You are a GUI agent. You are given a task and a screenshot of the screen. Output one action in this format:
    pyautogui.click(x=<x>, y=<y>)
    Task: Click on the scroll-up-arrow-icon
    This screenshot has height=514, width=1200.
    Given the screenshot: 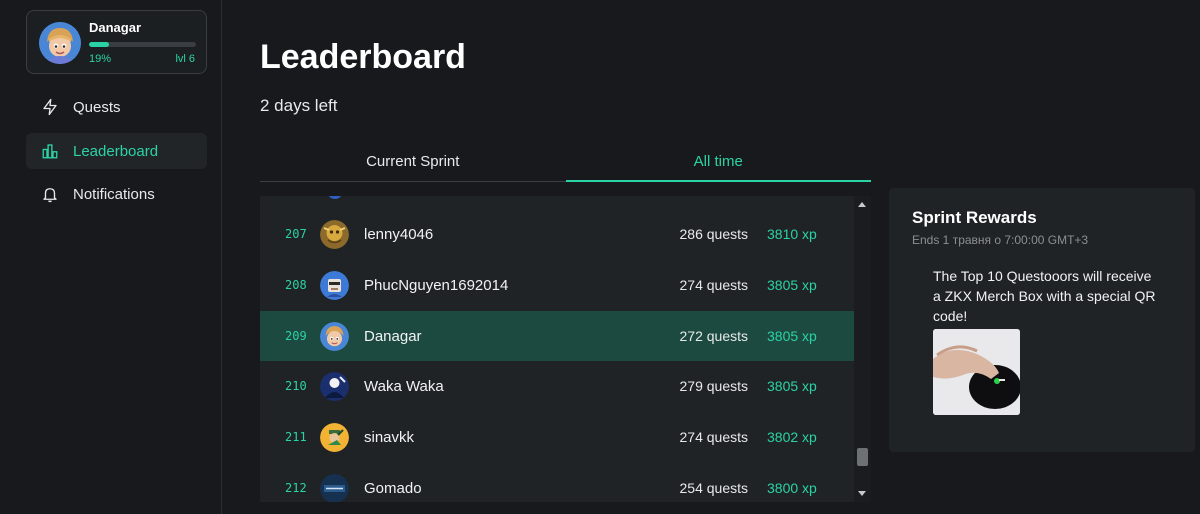 What is the action you would take?
    pyautogui.click(x=862, y=204)
    